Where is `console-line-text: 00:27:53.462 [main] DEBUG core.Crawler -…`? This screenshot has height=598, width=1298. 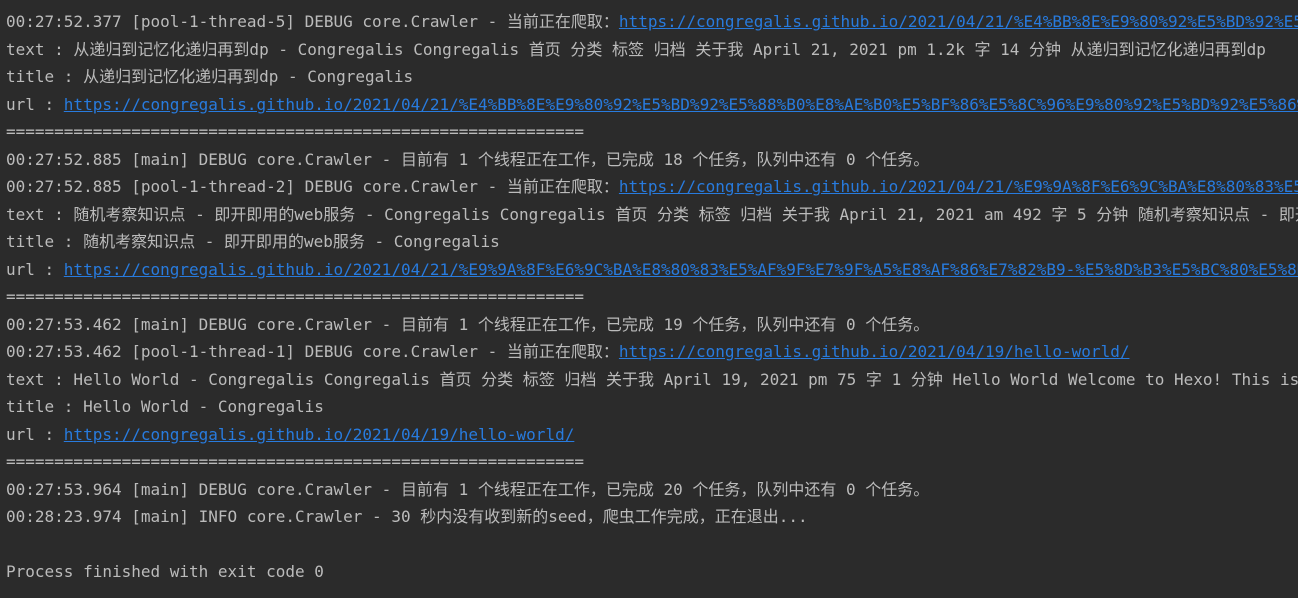
console-line-text: 00:27:53.462 [main] DEBUG core.Crawler -… is located at coordinates (468, 324).